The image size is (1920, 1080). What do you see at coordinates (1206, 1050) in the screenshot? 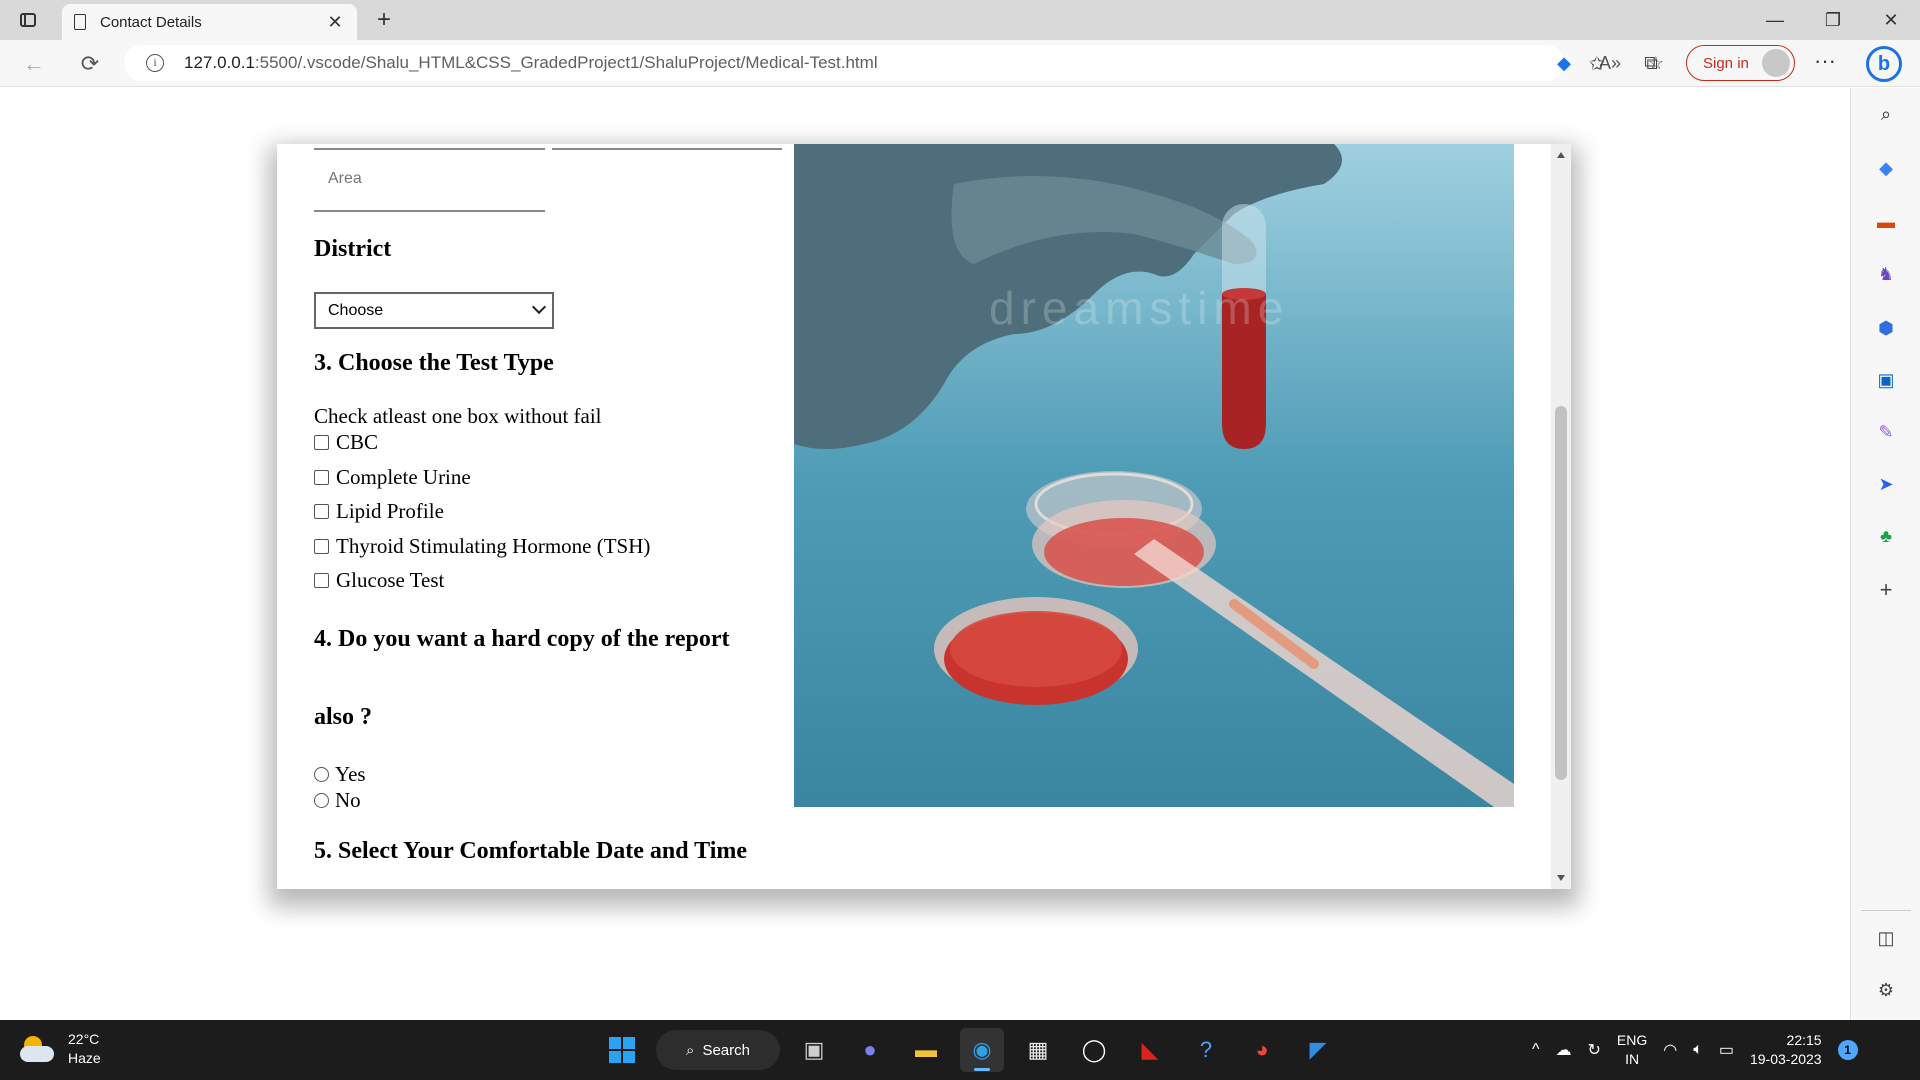
I see `get-help-icon: ?` at bounding box center [1206, 1050].